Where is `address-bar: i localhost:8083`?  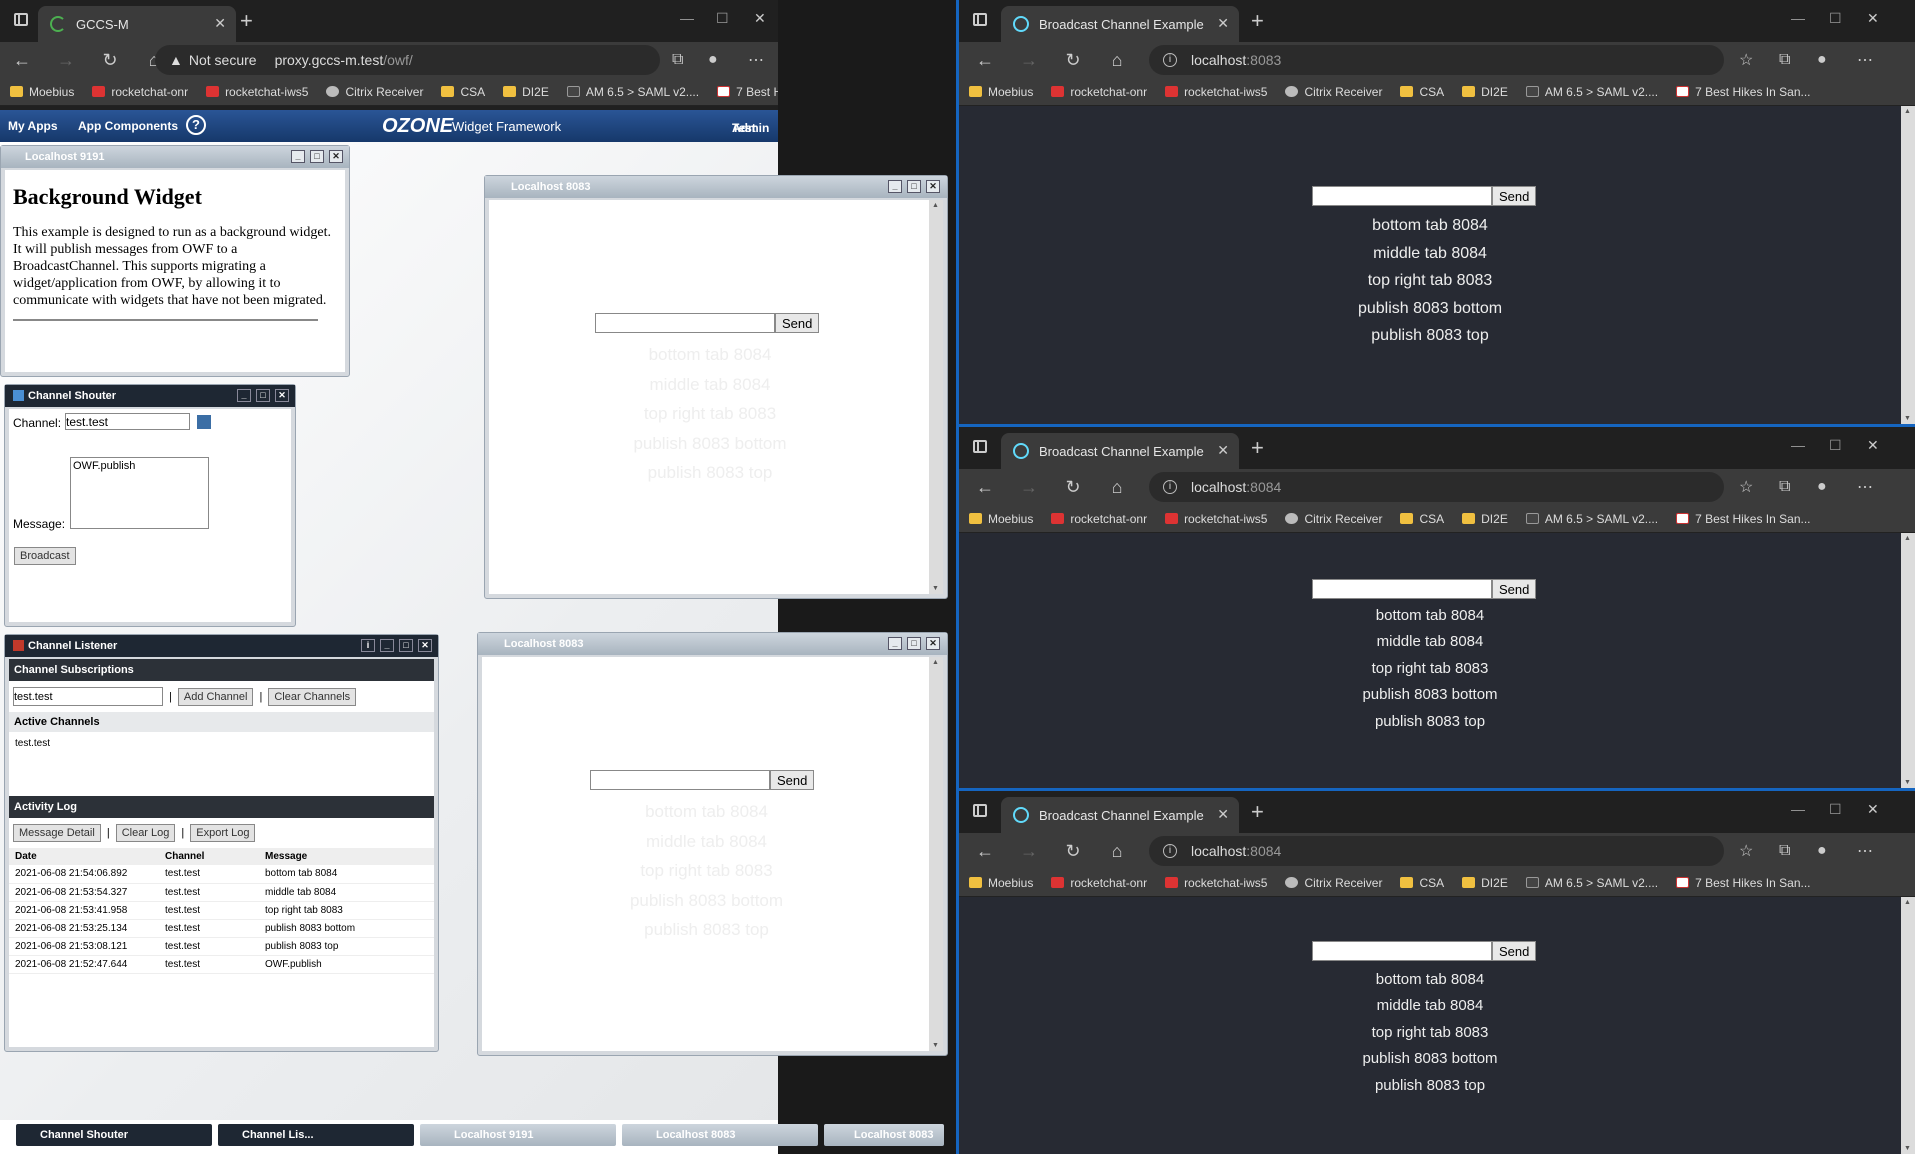
address-bar: i localhost:8083 is located at coordinates (1436, 60).